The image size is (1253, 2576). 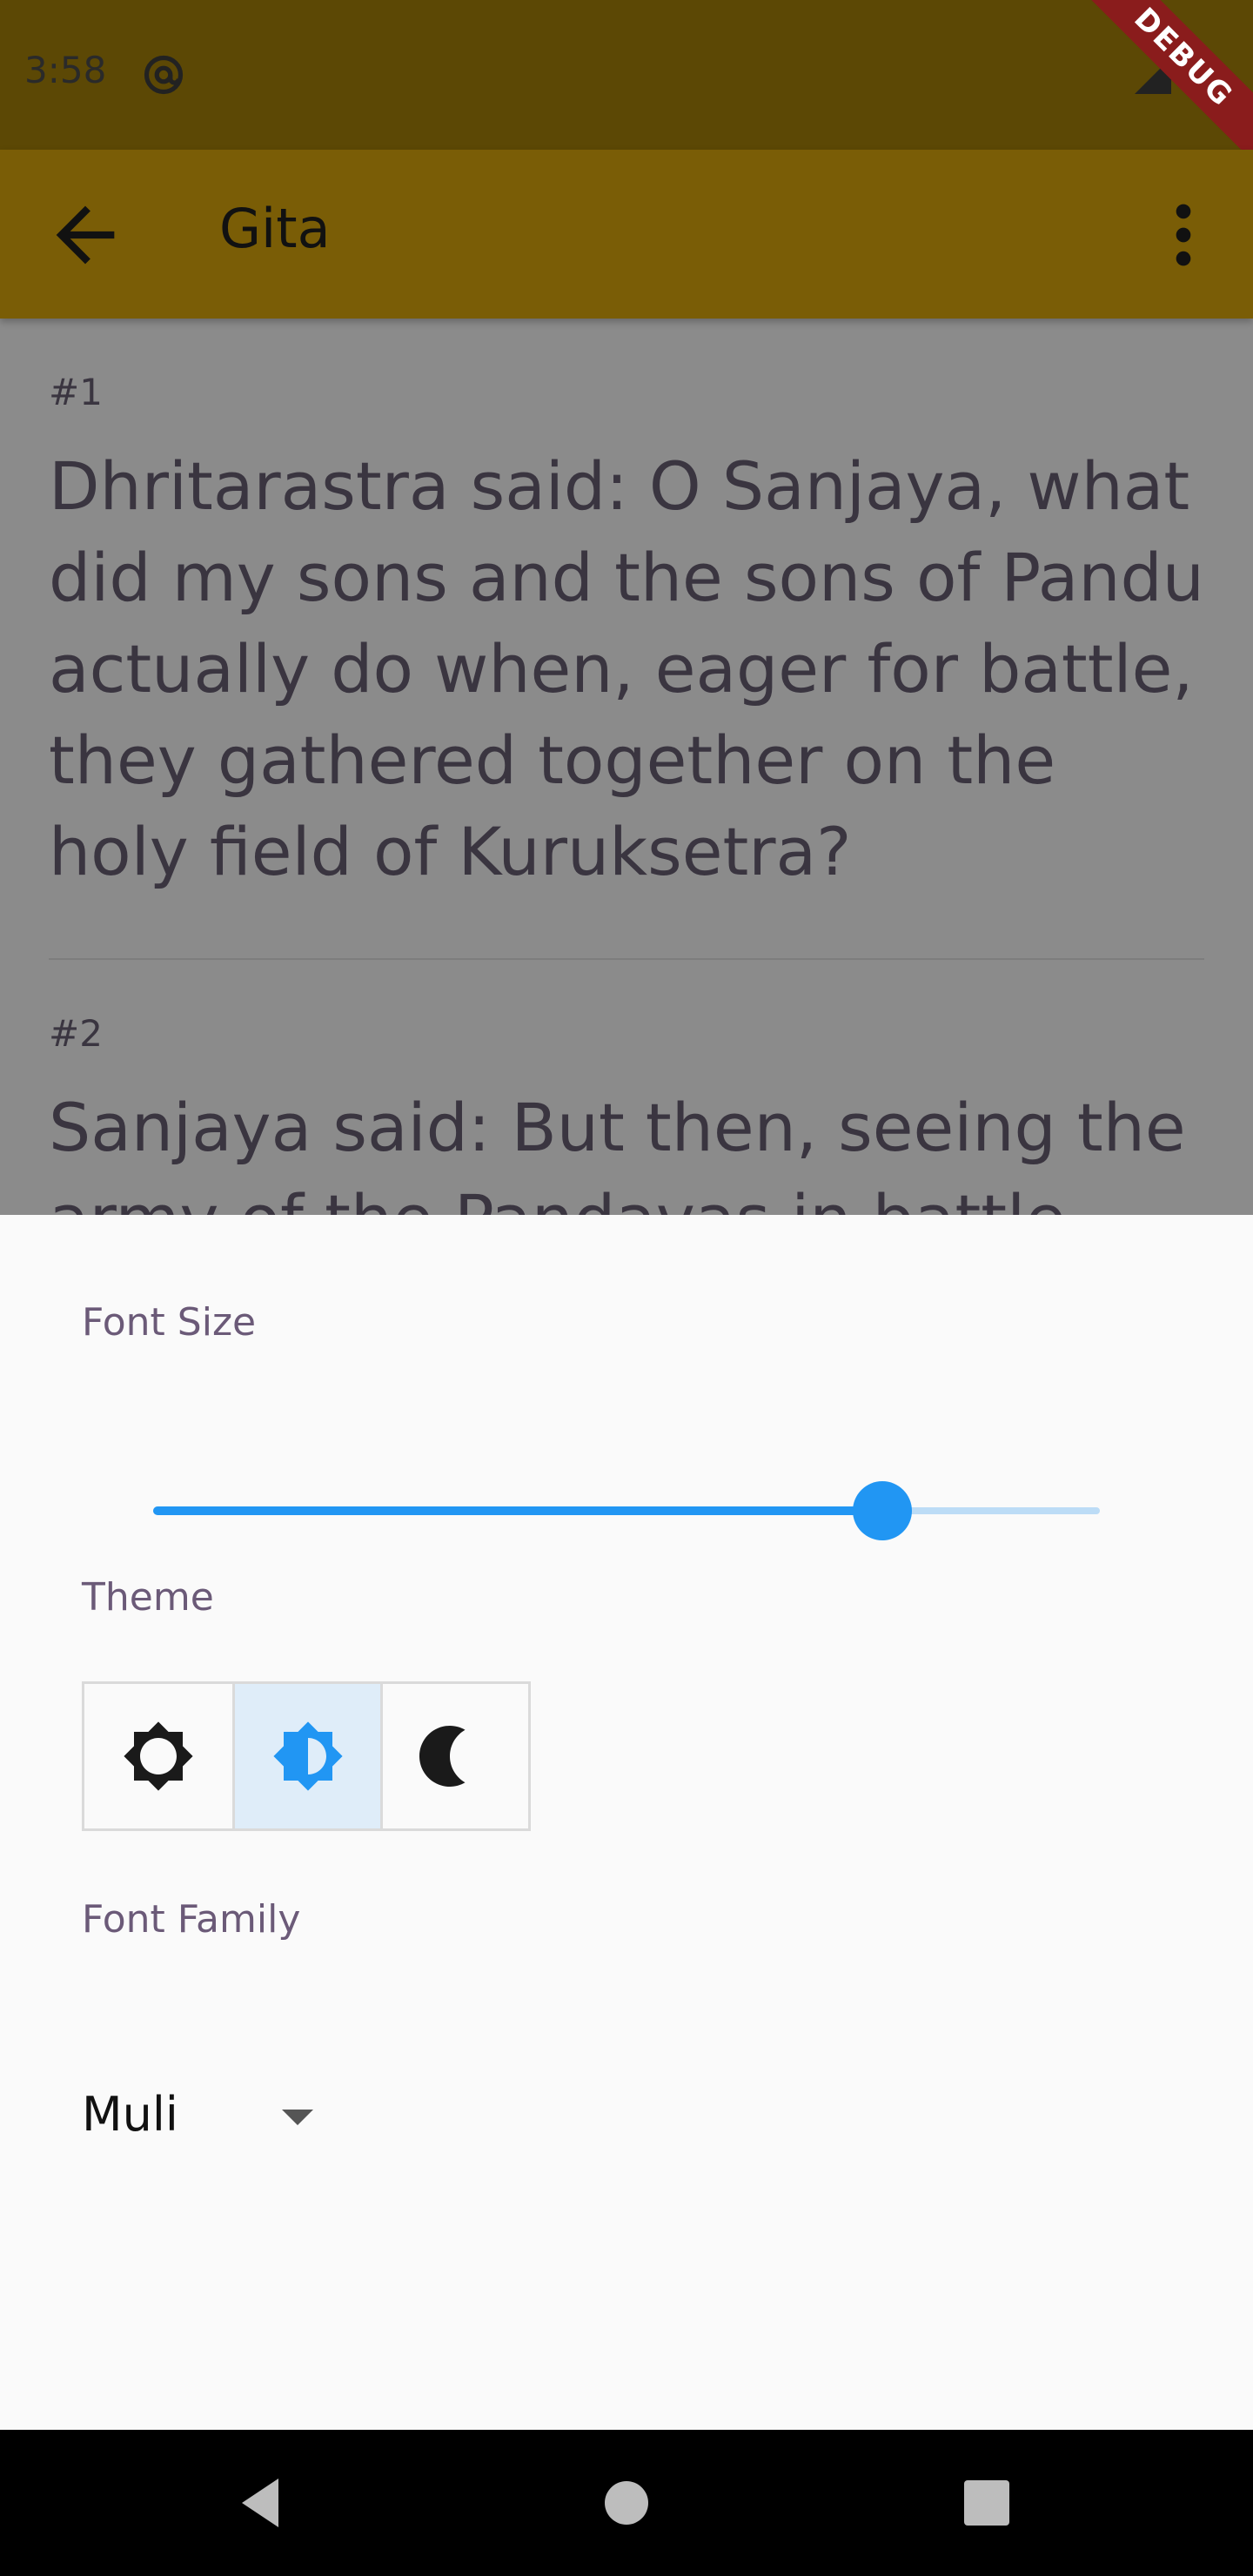 I want to click on theme-label: Theme, so click(x=148, y=1597).